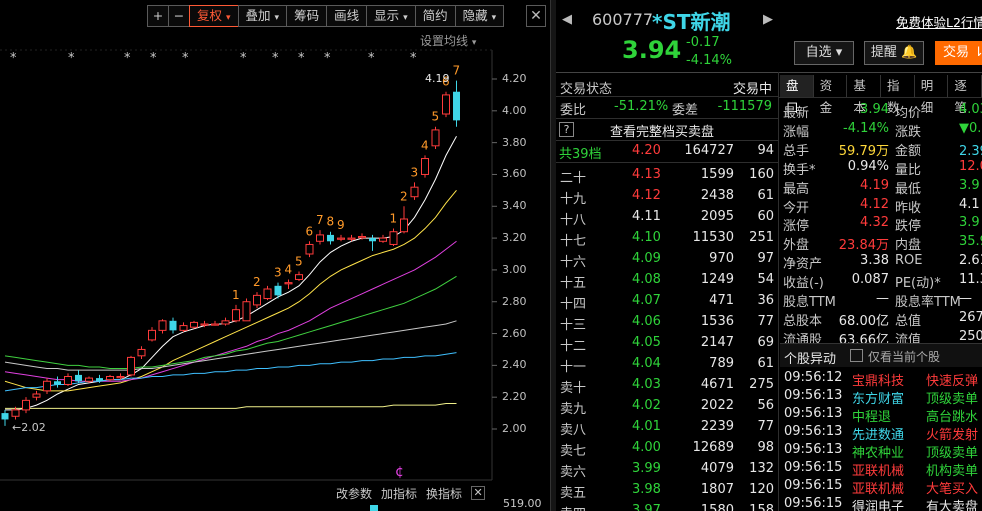 Image resolution: width=982 pixels, height=511 pixels. What do you see at coordinates (667, 322) in the screenshot?
I see `order-book-row: 十三 4.06 1536 77` at bounding box center [667, 322].